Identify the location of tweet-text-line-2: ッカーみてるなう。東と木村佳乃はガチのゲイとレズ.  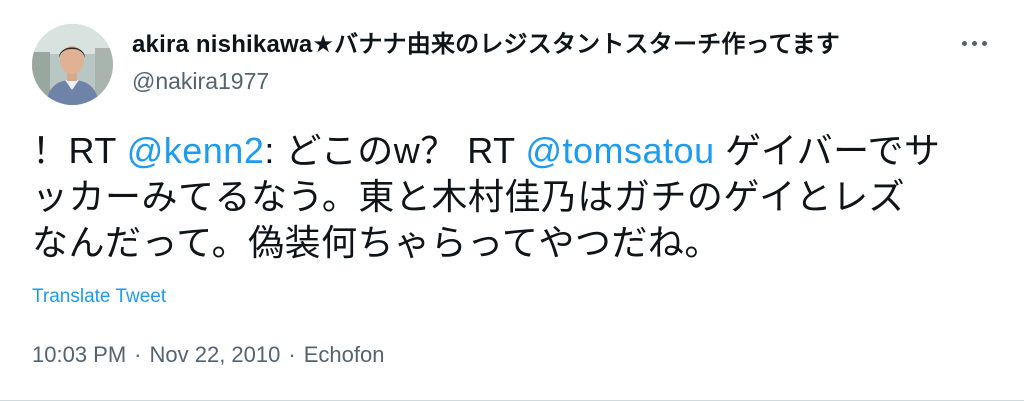
(469, 196).